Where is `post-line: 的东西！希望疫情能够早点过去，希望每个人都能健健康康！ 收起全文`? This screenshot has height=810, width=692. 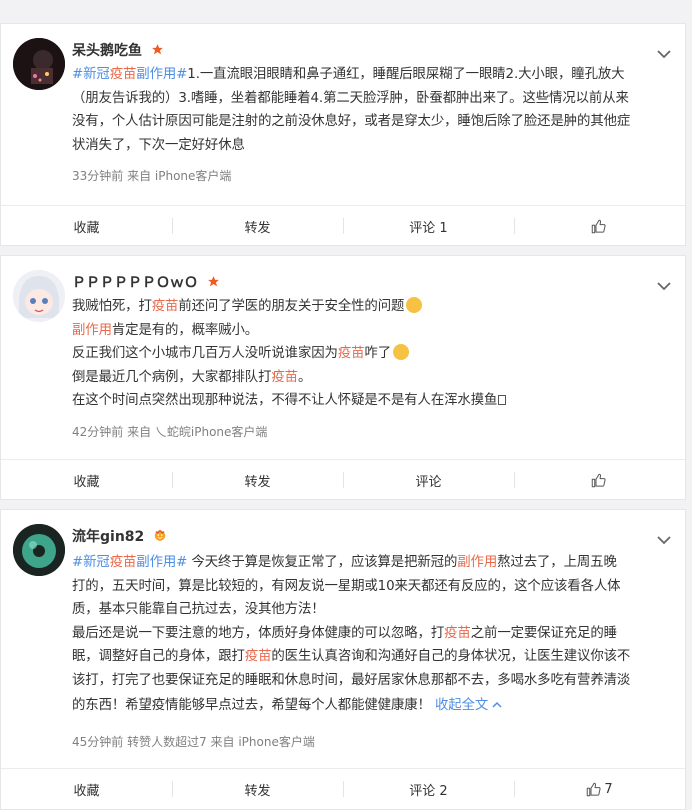
post-line: 的东西！希望疫情能够早点过去，希望每个人都能健健康康！ 收起全文 is located at coordinates (372, 705).